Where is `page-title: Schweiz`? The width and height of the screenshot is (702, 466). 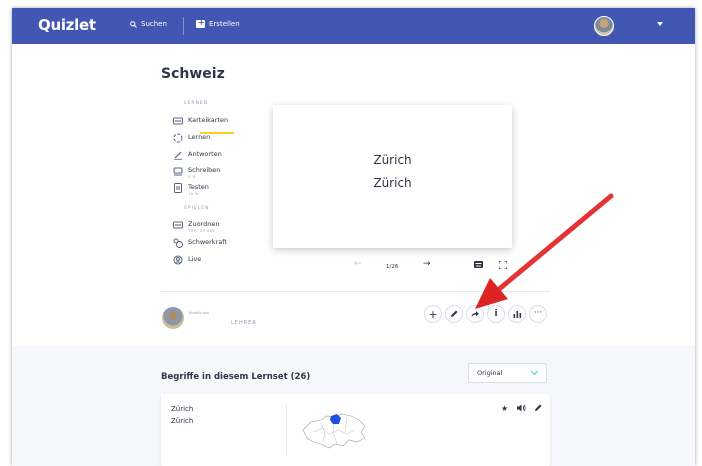 page-title: Schweiz is located at coordinates (193, 74).